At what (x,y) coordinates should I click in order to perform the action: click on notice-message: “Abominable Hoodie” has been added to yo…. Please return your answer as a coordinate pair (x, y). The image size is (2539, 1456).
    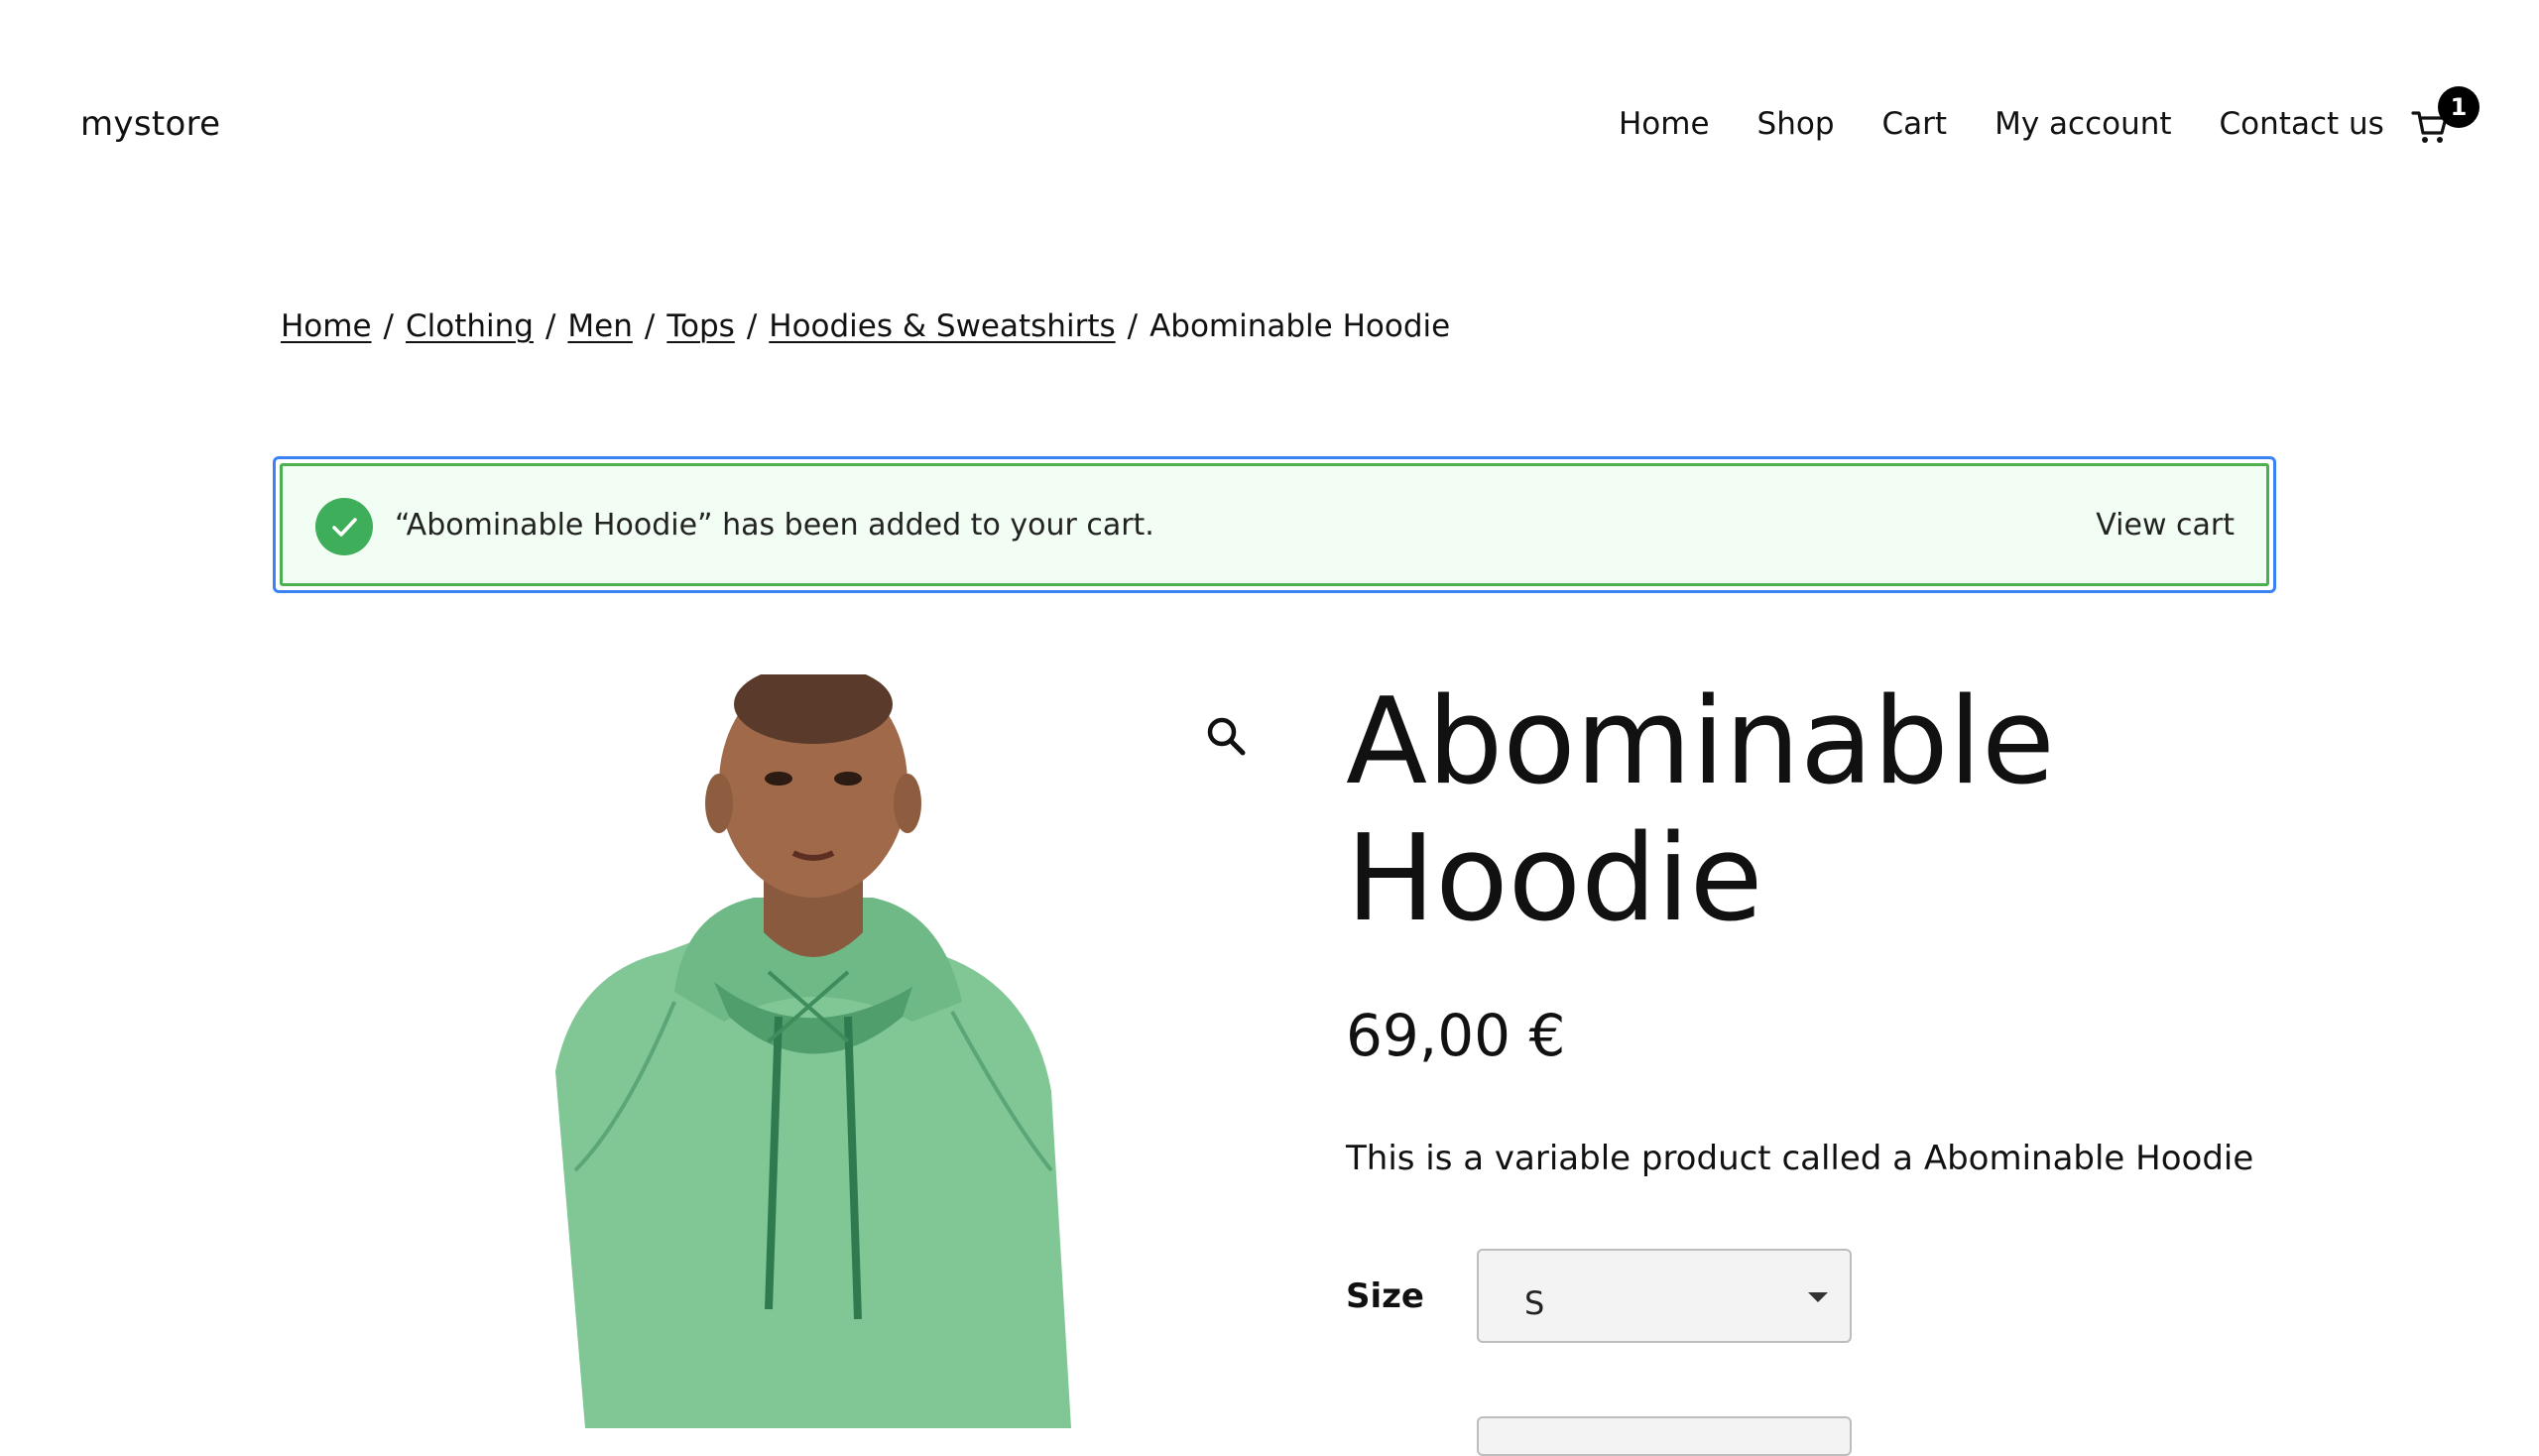
    Looking at the image, I should click on (775, 525).